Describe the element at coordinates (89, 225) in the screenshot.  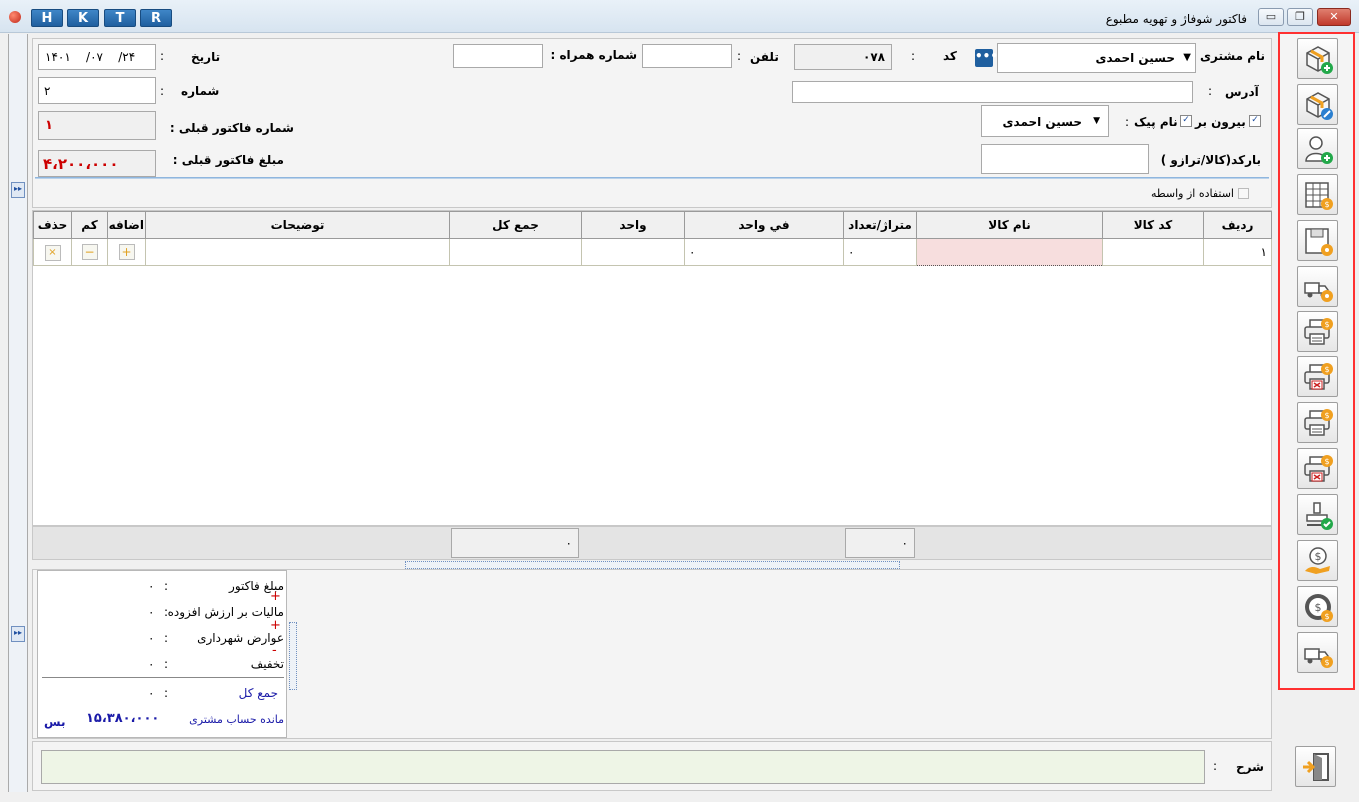
I see `col-header-minus: کم` at that location.